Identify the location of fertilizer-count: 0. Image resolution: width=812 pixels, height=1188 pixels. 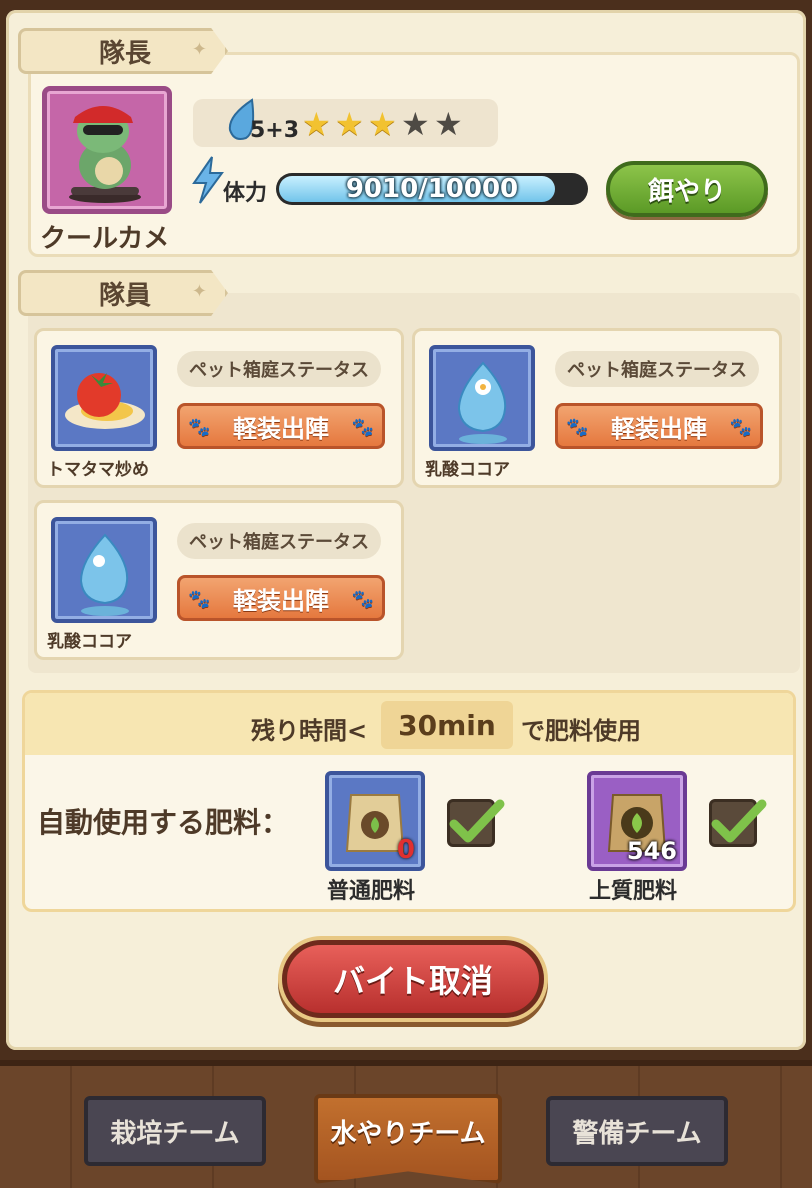
(405, 850).